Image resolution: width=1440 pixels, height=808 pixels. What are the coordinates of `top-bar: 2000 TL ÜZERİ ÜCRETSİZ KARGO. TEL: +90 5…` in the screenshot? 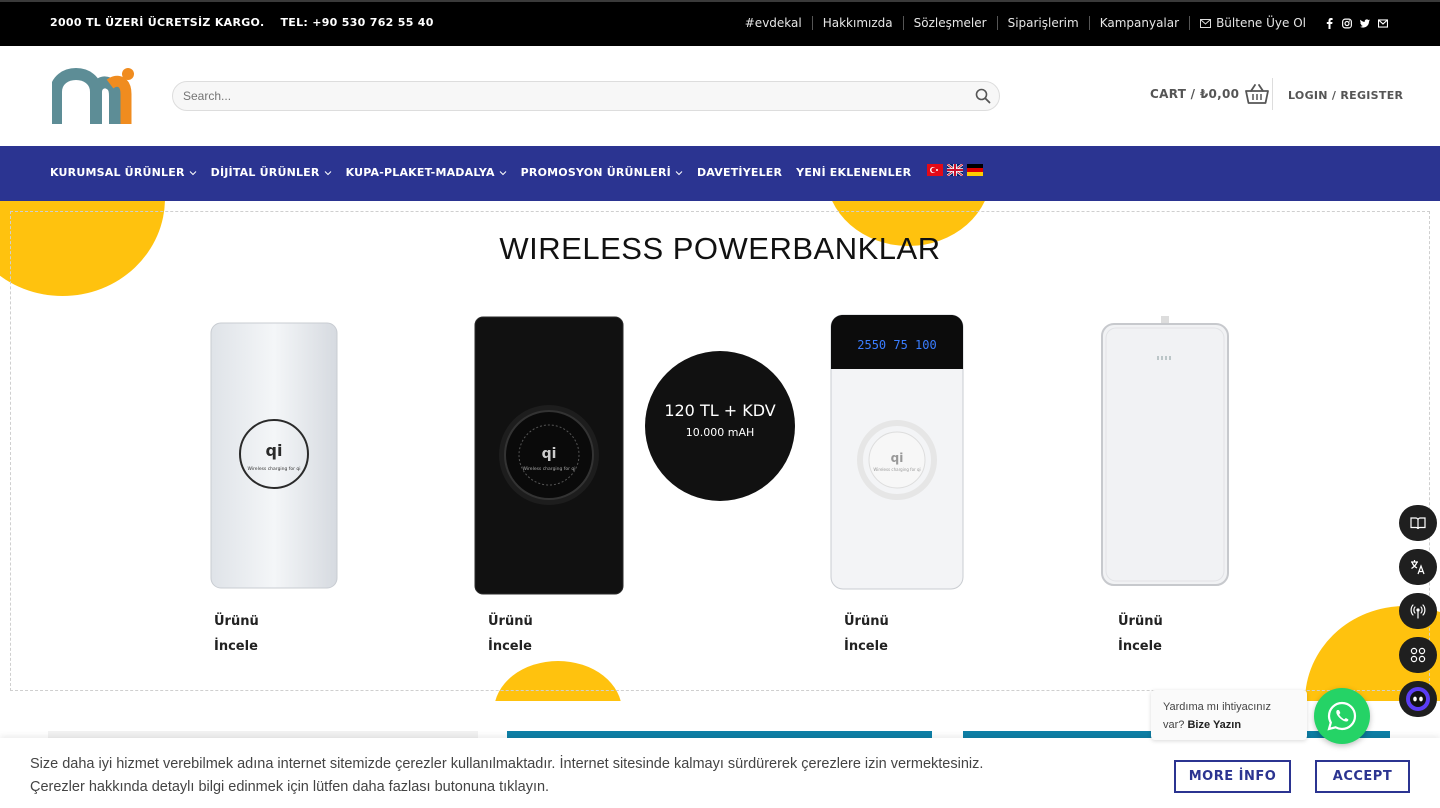 It's located at (720, 23).